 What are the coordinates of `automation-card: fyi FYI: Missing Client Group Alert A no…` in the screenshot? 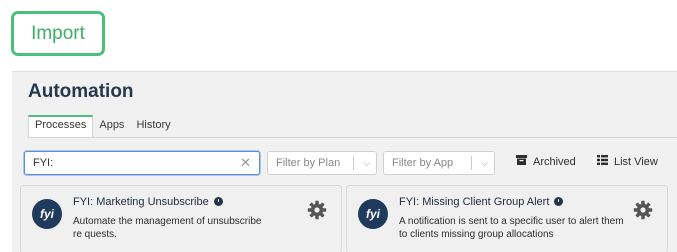 It's located at (507, 218).